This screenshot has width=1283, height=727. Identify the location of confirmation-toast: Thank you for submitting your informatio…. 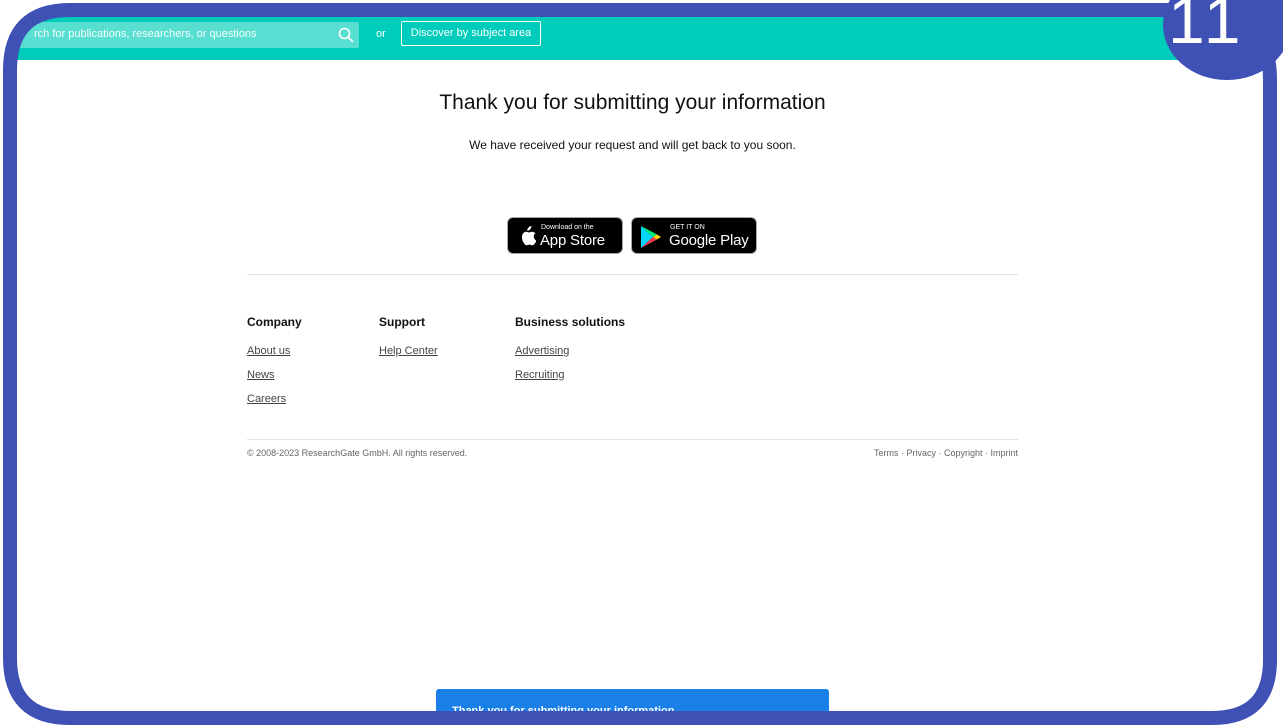
(632, 708).